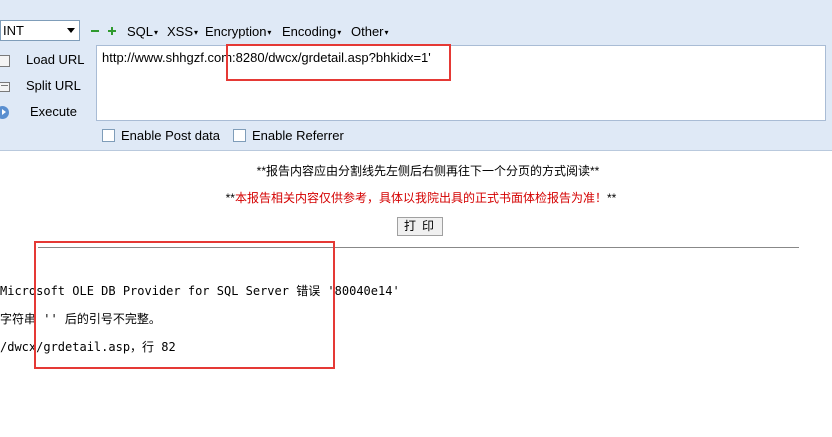  What do you see at coordinates (112, 31) in the screenshot?
I see `plus-icon` at bounding box center [112, 31].